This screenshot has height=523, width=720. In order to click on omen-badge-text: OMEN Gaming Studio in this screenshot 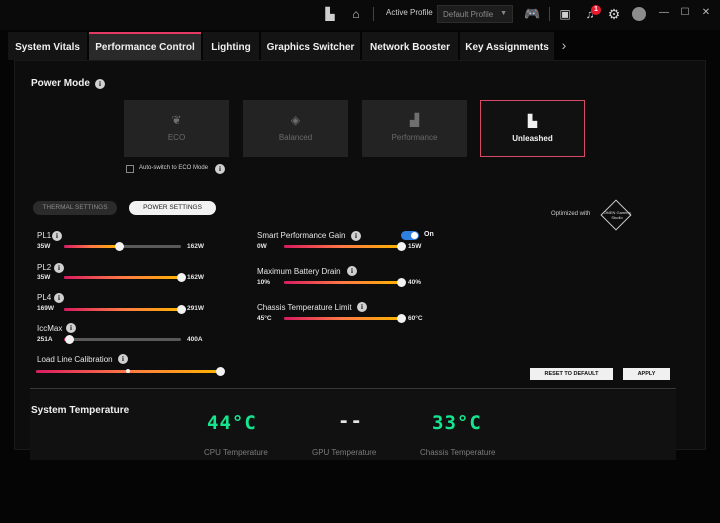, I will do `click(617, 215)`.